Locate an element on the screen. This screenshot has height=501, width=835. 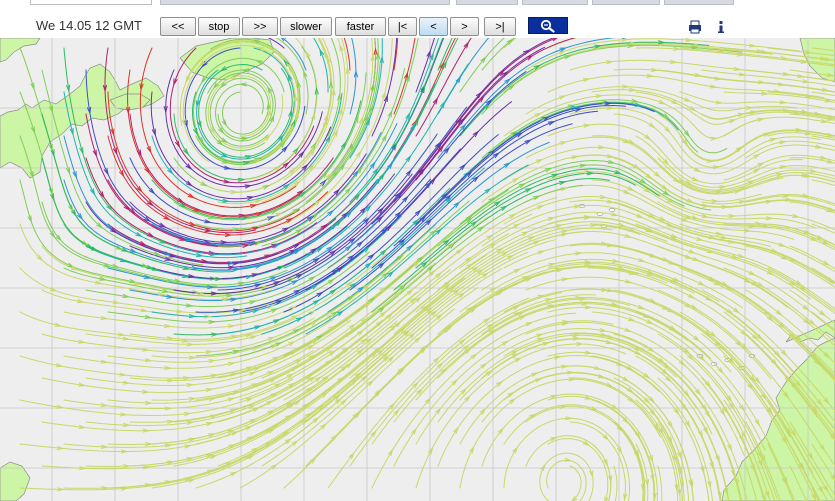
forecast-timestamp: We 14.05 12 GMT is located at coordinates (89, 25).